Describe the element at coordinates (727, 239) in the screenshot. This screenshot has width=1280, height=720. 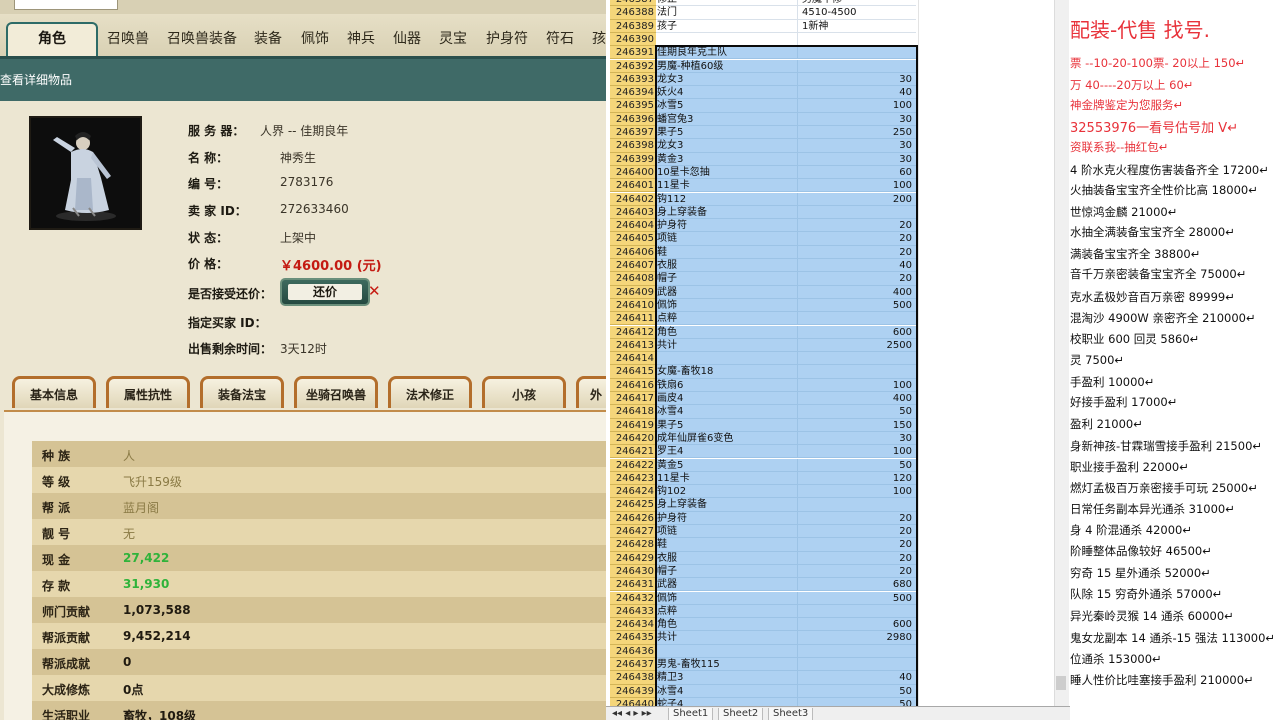
I see `cell-item: 项链` at that location.